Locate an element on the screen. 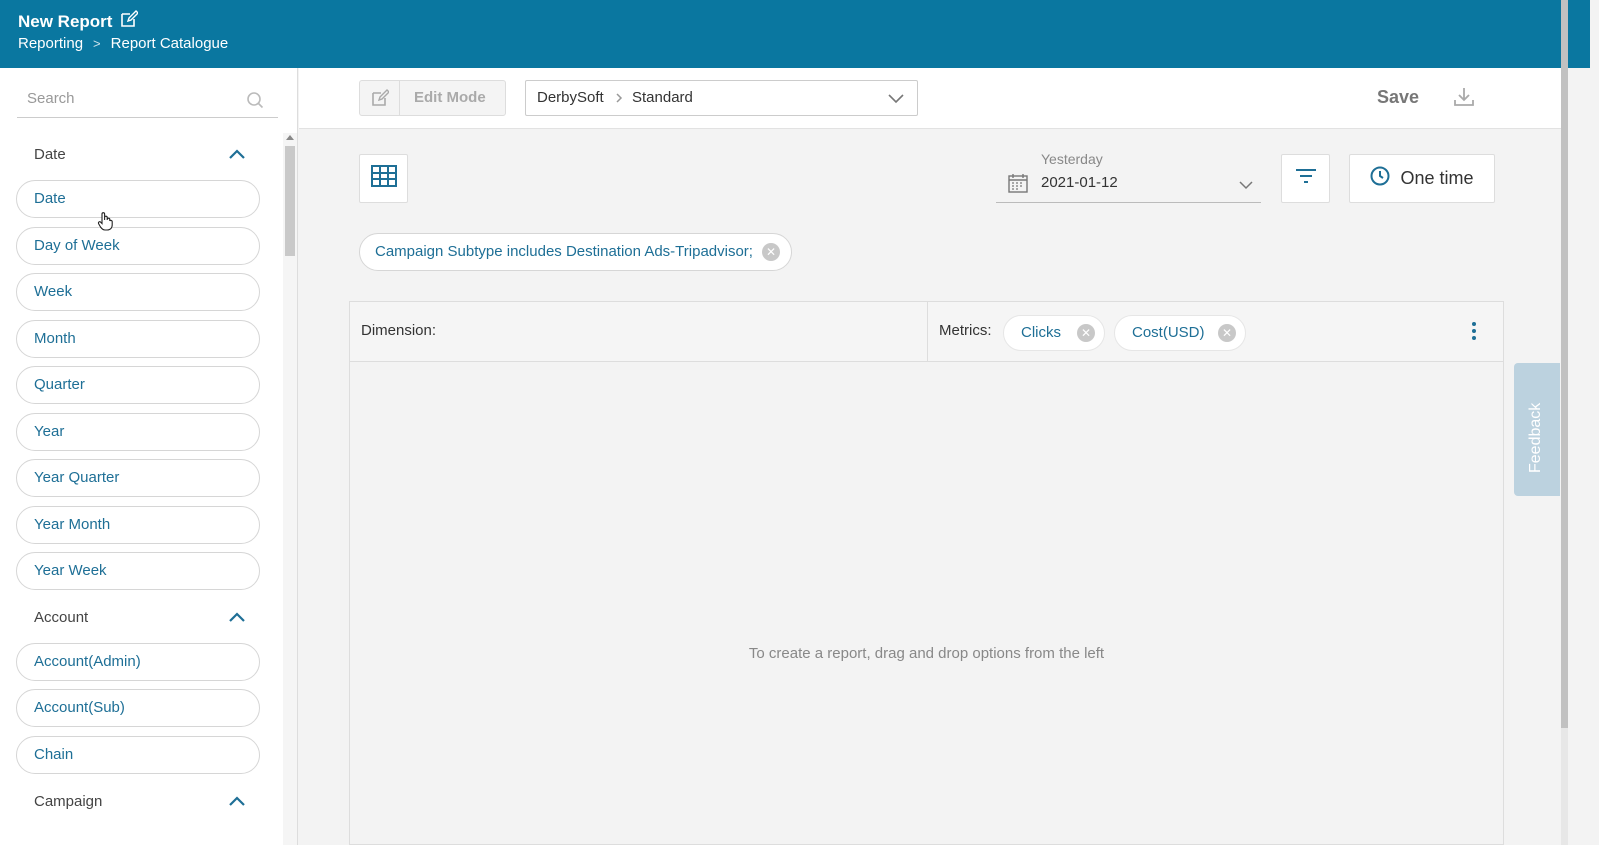 The width and height of the screenshot is (1599, 845). metric-chip-cost: Cost(USD) ✕ is located at coordinates (1180, 333).